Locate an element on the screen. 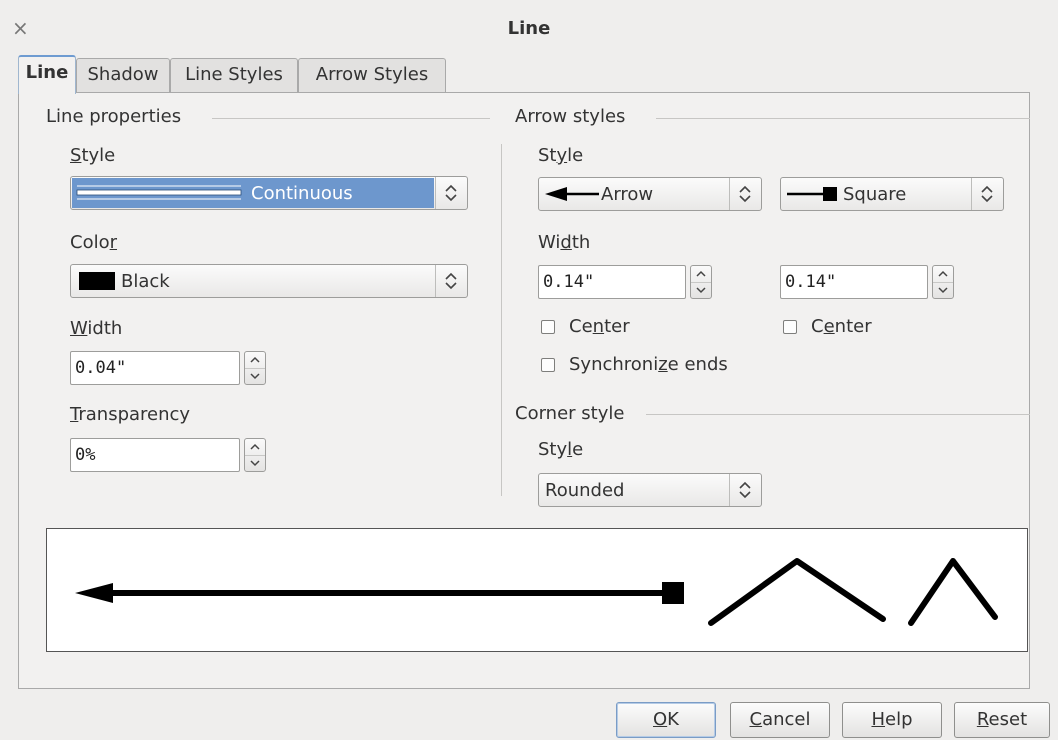  end-arrow-width-input is located at coordinates (854, 282).